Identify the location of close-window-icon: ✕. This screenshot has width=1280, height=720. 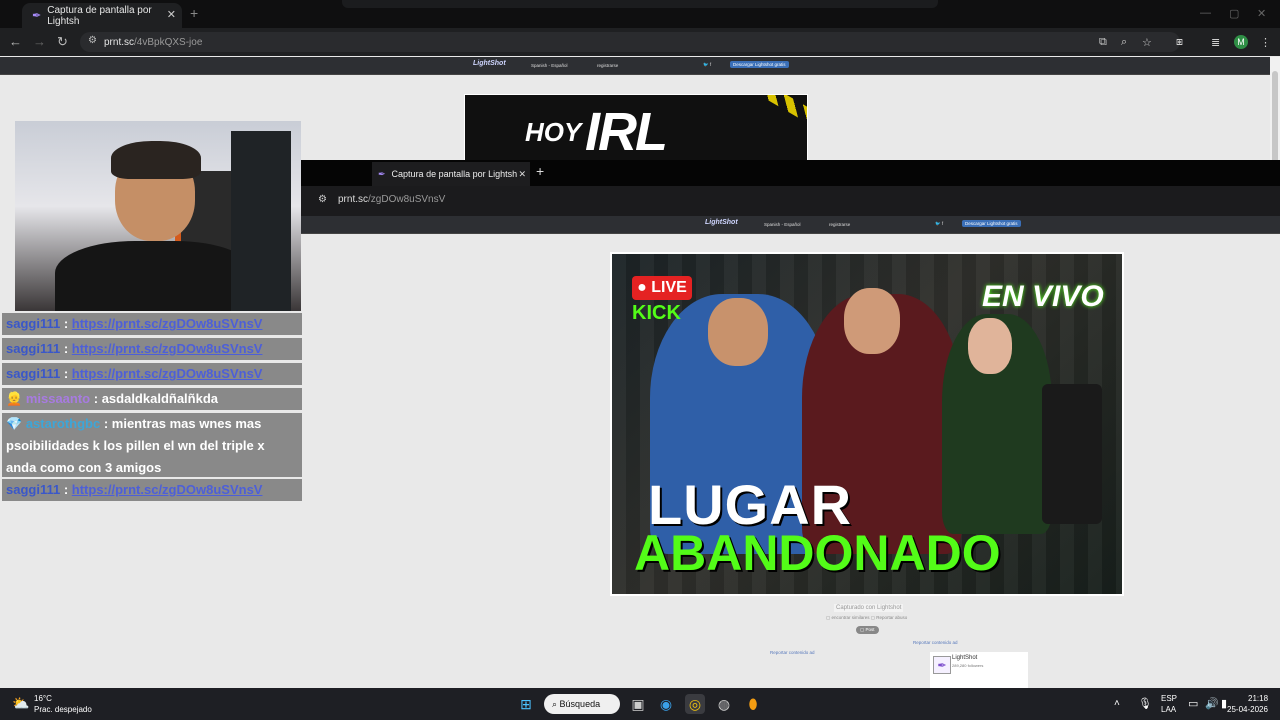
(1261, 13).